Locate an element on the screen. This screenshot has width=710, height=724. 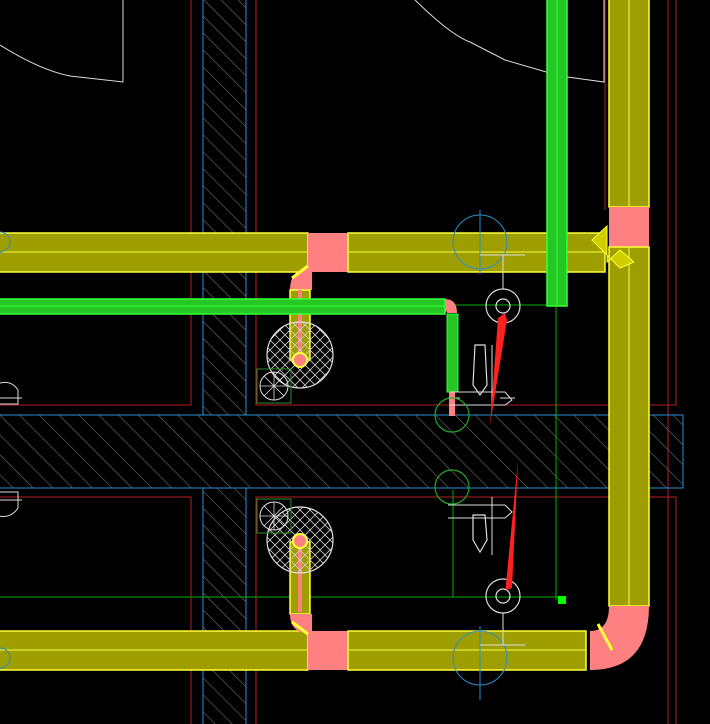
horizontal-wall is located at coordinates (342, 451).